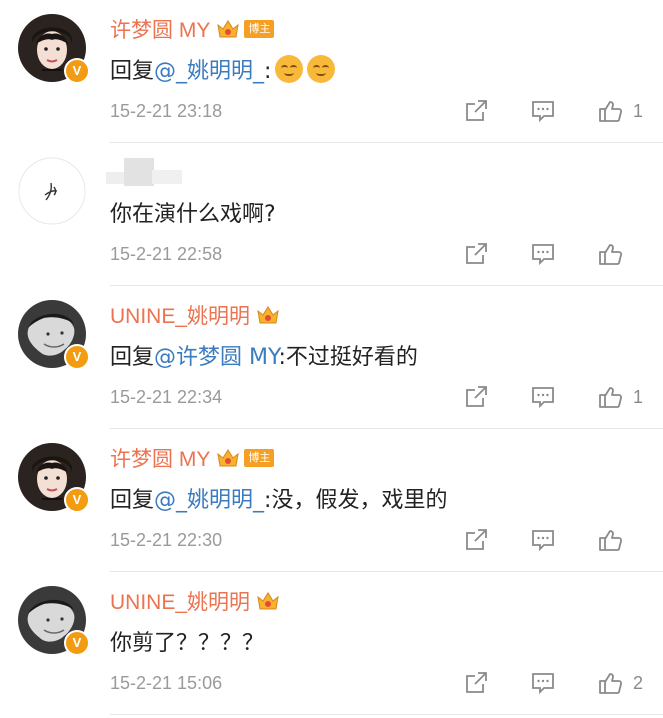 Image resolution: width=663 pixels, height=718 pixels. Describe the element at coordinates (52, 191) in the screenshot. I see `avatar` at that location.